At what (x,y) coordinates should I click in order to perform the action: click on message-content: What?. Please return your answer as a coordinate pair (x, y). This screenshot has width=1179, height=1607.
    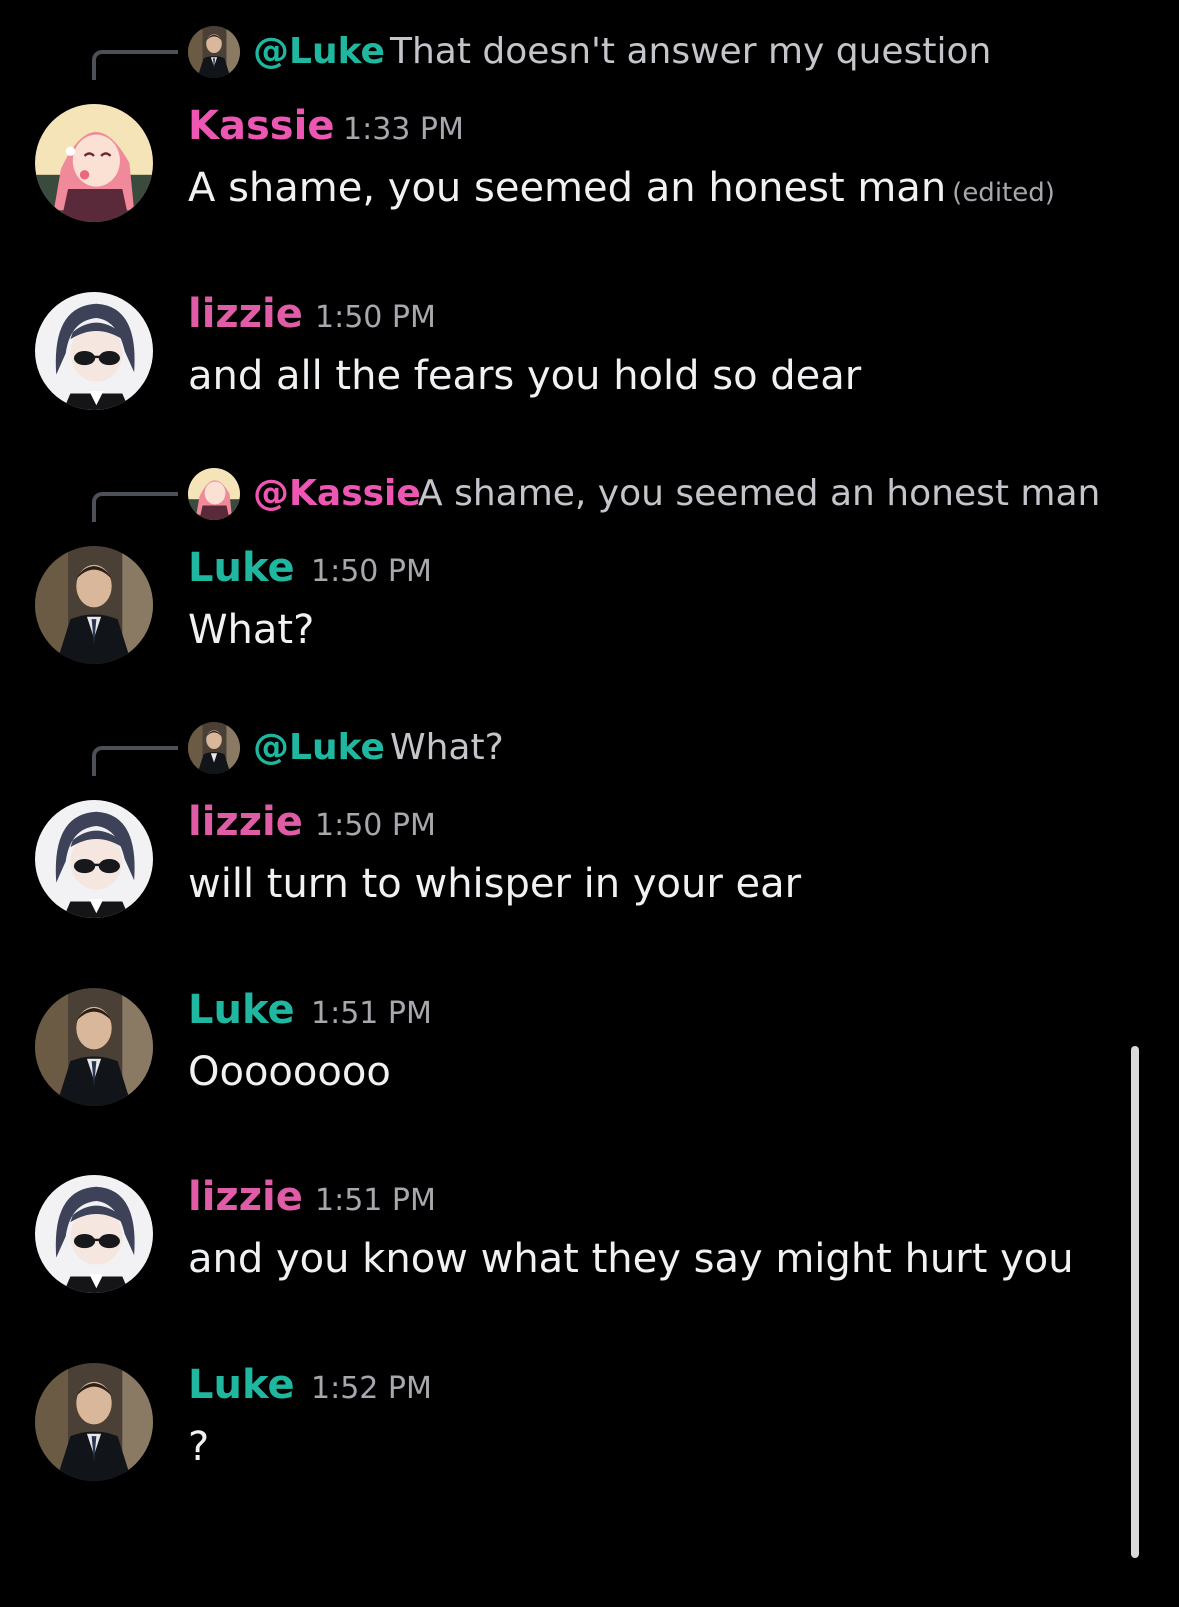
    Looking at the image, I should click on (251, 630).